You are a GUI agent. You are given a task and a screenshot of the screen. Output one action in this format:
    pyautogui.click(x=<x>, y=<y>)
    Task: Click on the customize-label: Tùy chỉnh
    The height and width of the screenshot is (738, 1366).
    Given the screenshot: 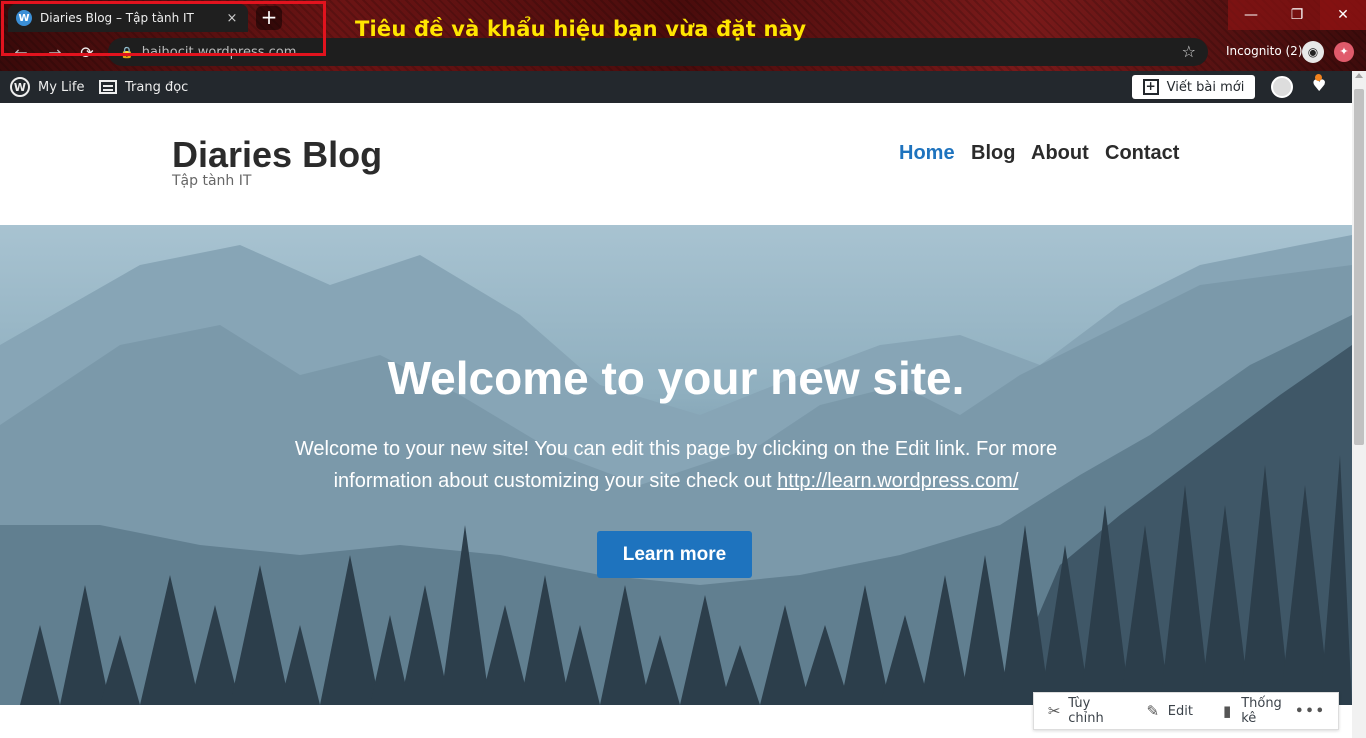 What is the action you would take?
    pyautogui.click(x=1086, y=711)
    